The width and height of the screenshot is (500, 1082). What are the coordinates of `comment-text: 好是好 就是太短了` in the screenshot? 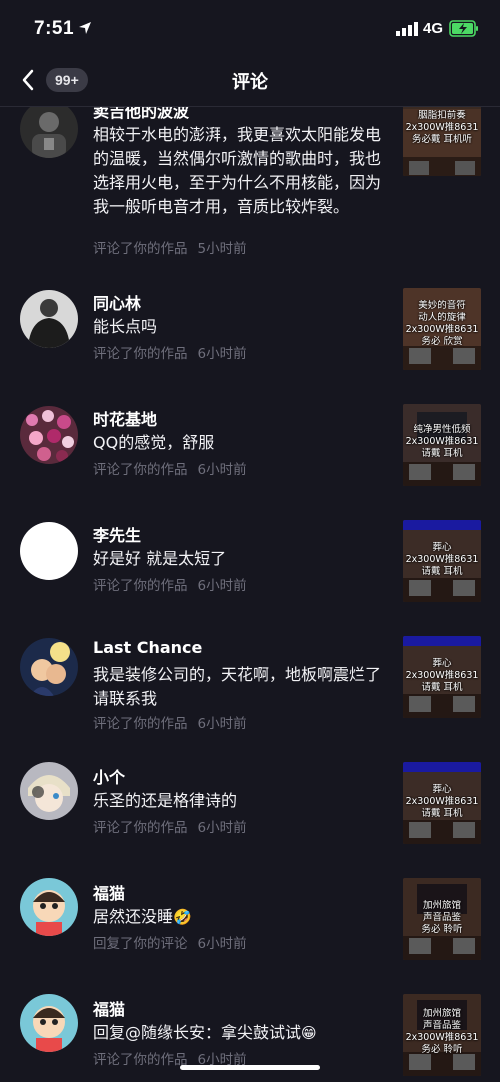 It's located at (160, 558).